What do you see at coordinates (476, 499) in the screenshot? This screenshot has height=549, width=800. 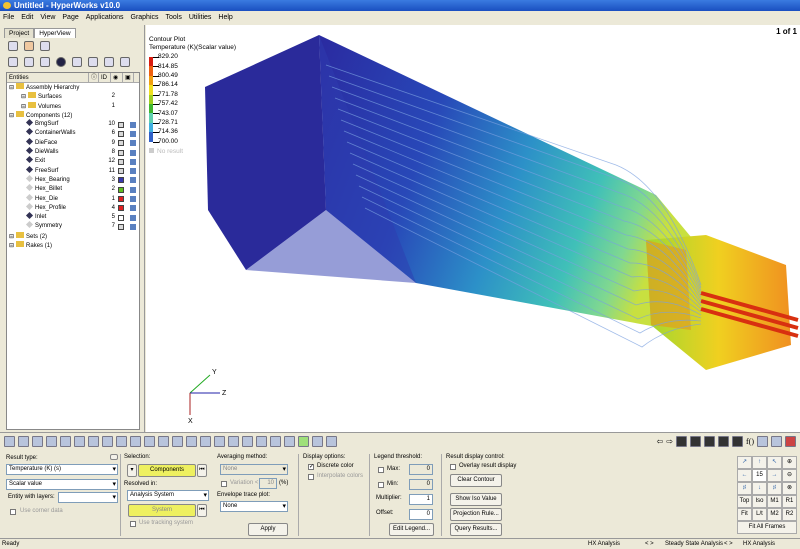 I see `show-iso-value-button: Show Iso Value` at bounding box center [476, 499].